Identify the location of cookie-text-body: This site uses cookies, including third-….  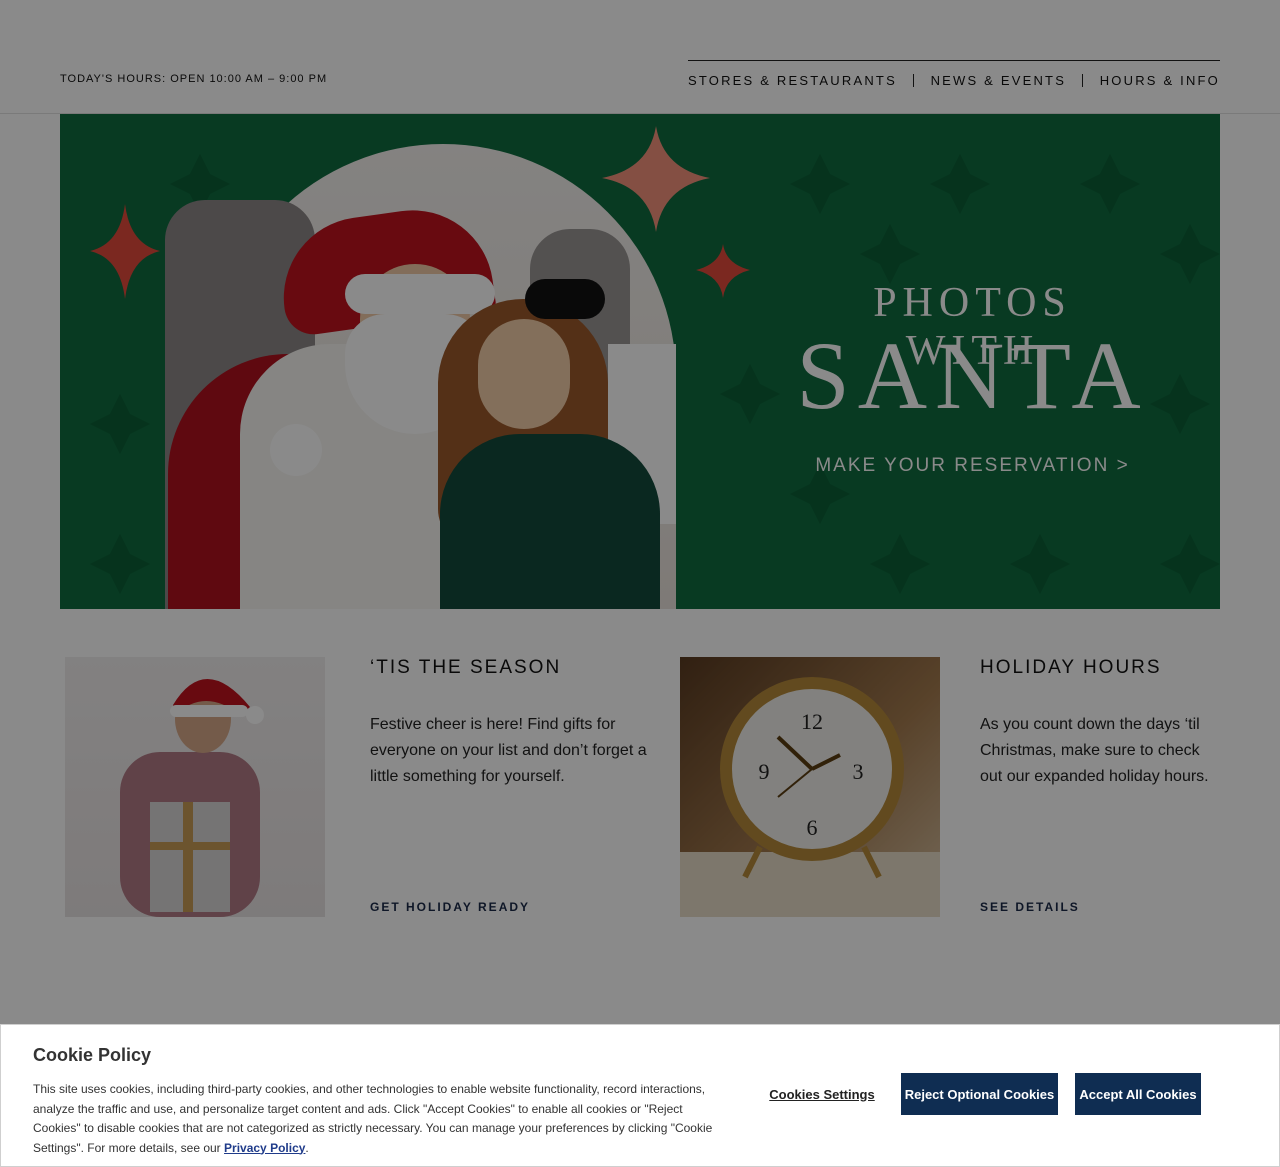
(373, 1118).